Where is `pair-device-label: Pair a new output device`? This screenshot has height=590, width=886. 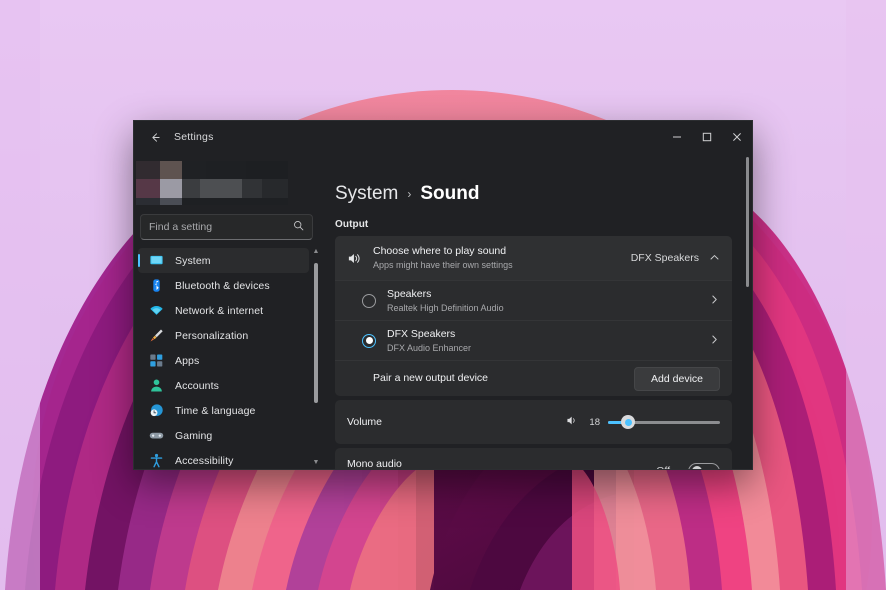 pair-device-label: Pair a new output device is located at coordinates (430, 378).